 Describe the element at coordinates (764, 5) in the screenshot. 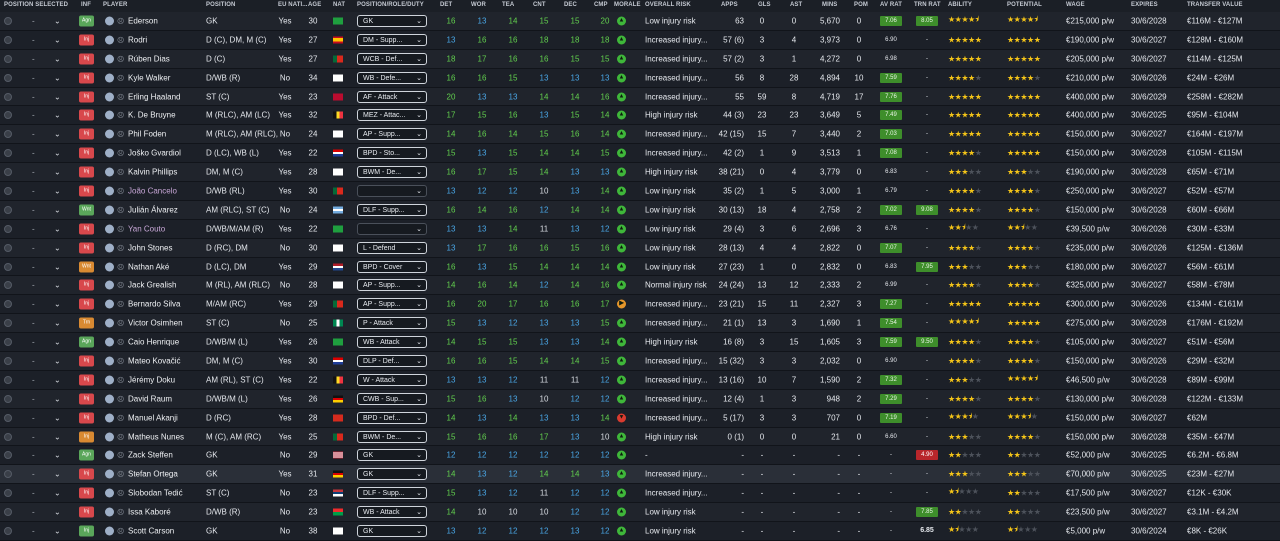

I see `header-gls: GLS` at that location.